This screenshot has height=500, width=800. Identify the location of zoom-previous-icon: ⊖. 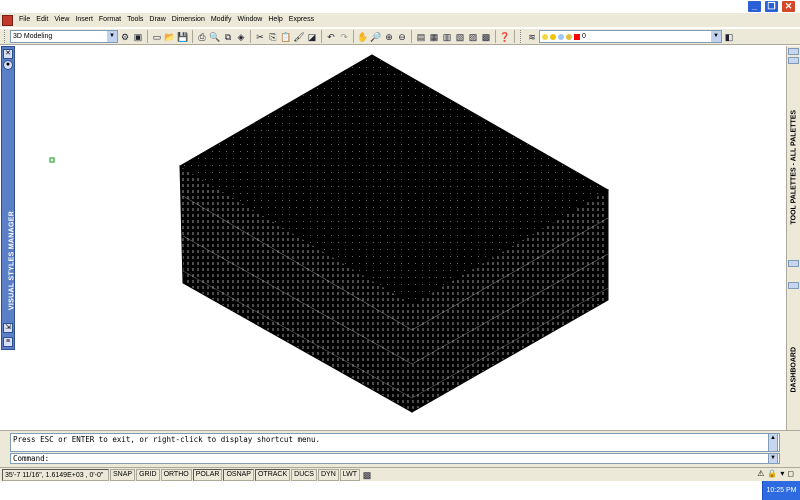
(402, 37).